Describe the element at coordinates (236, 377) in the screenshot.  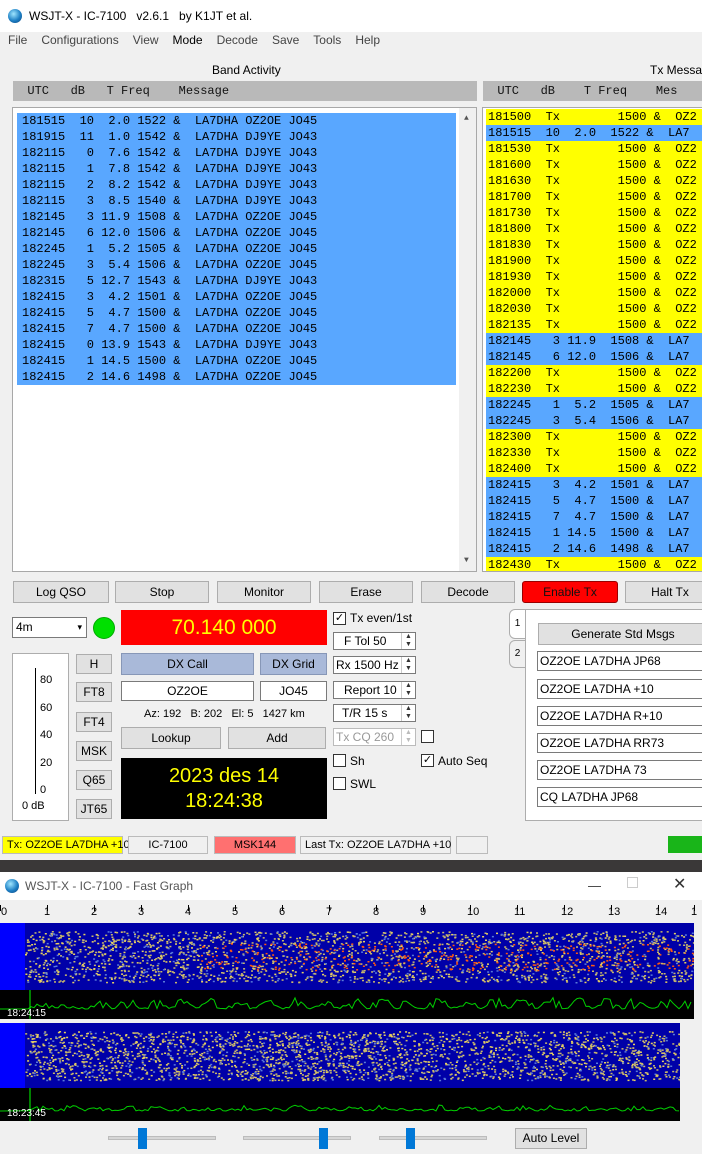
I see `band-activity-row: 182415 2 14.6 1498 & LA7DHA OZ2OE JO45` at that location.